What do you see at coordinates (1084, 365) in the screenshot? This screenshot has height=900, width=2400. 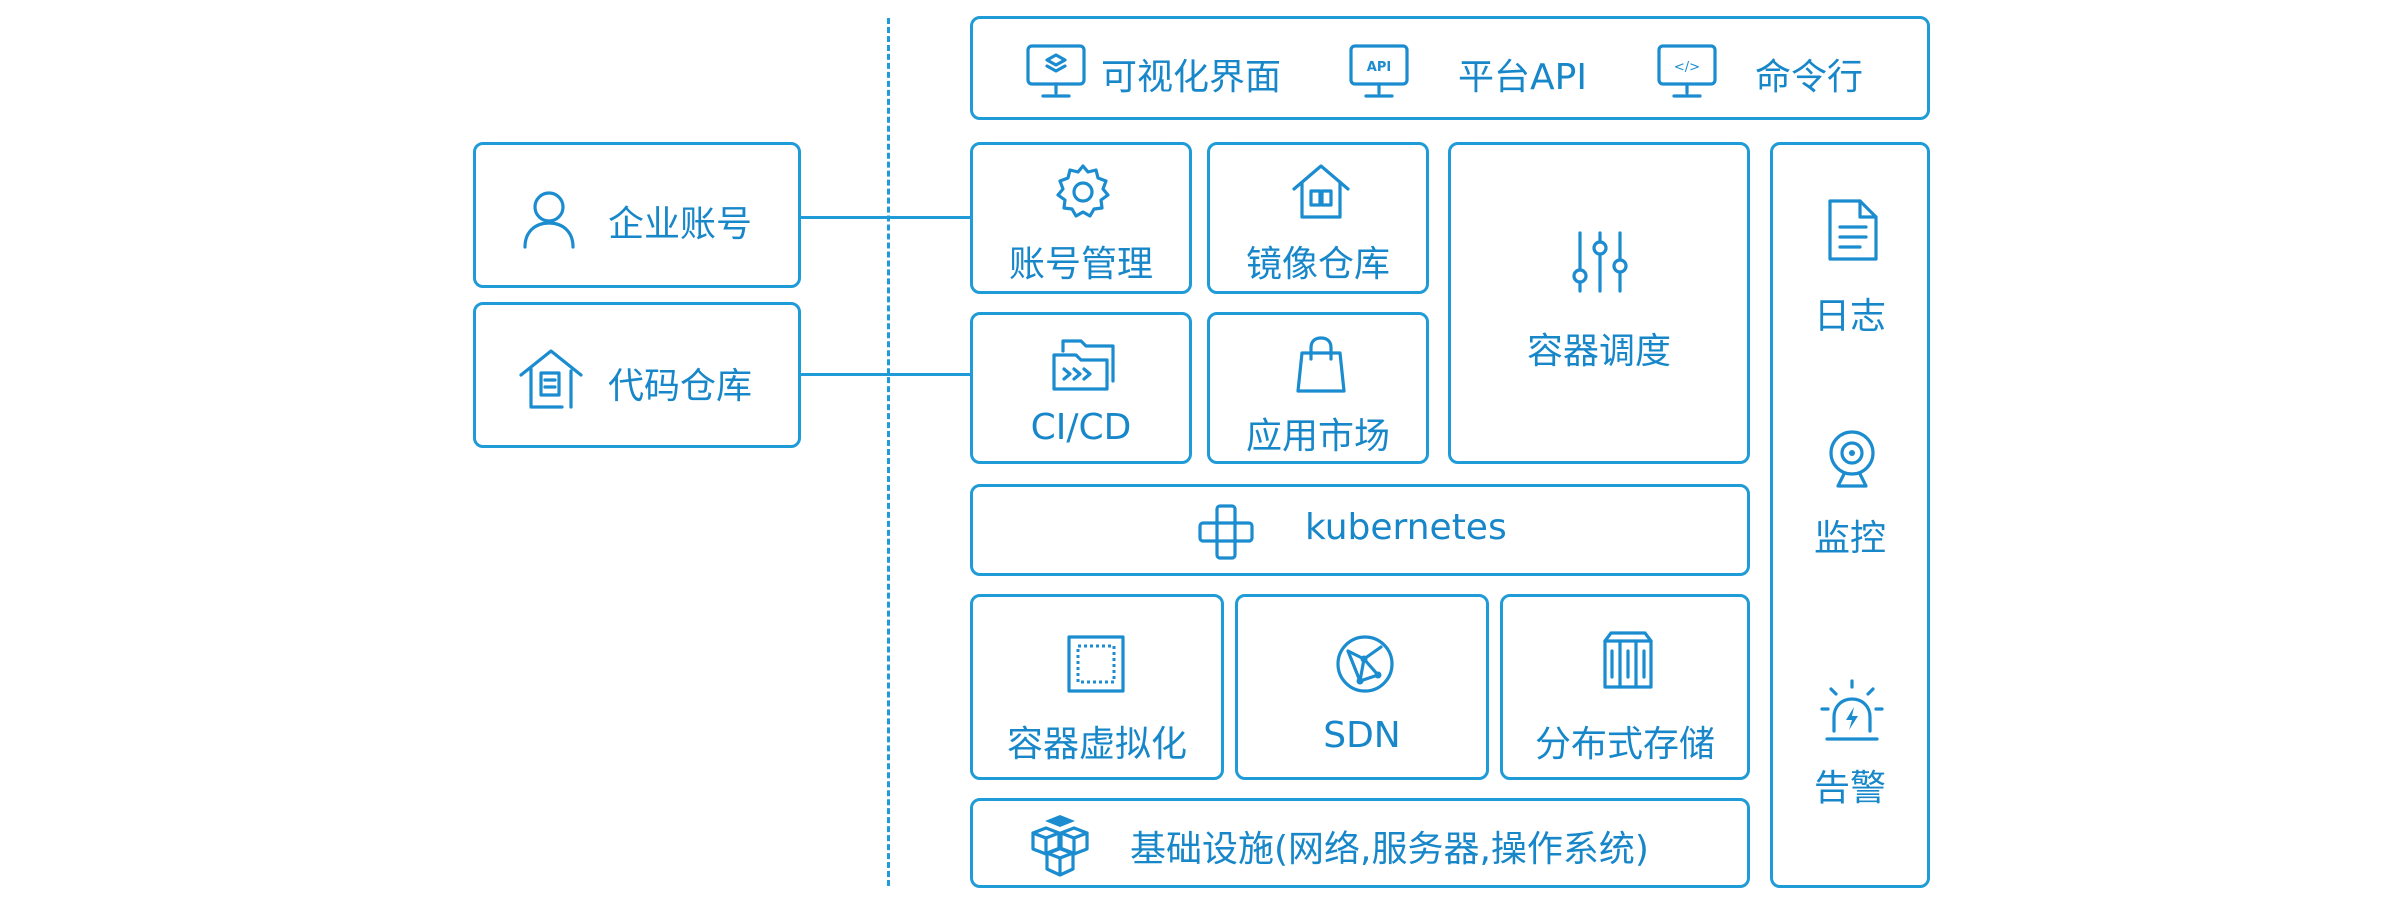 I see `cicd-folder-icon` at bounding box center [1084, 365].